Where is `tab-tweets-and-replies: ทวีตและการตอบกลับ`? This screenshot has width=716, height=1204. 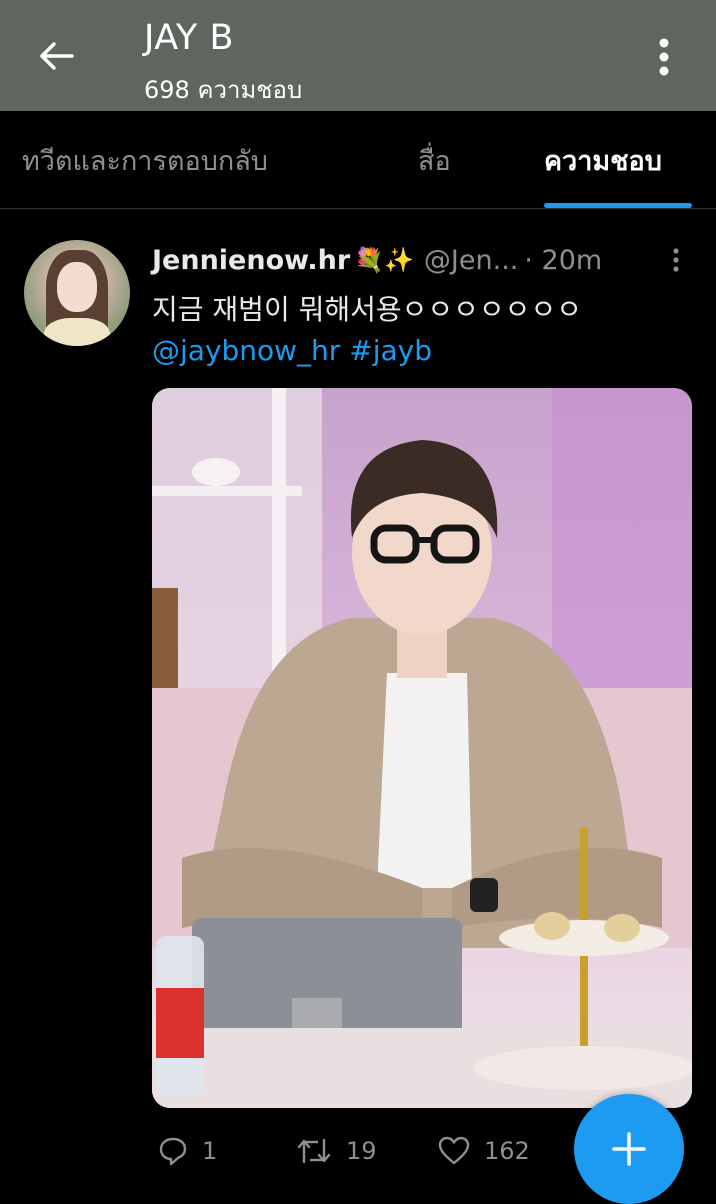
tab-tweets-and-replies: ทวีตและการตอบกลับ is located at coordinates (145, 160).